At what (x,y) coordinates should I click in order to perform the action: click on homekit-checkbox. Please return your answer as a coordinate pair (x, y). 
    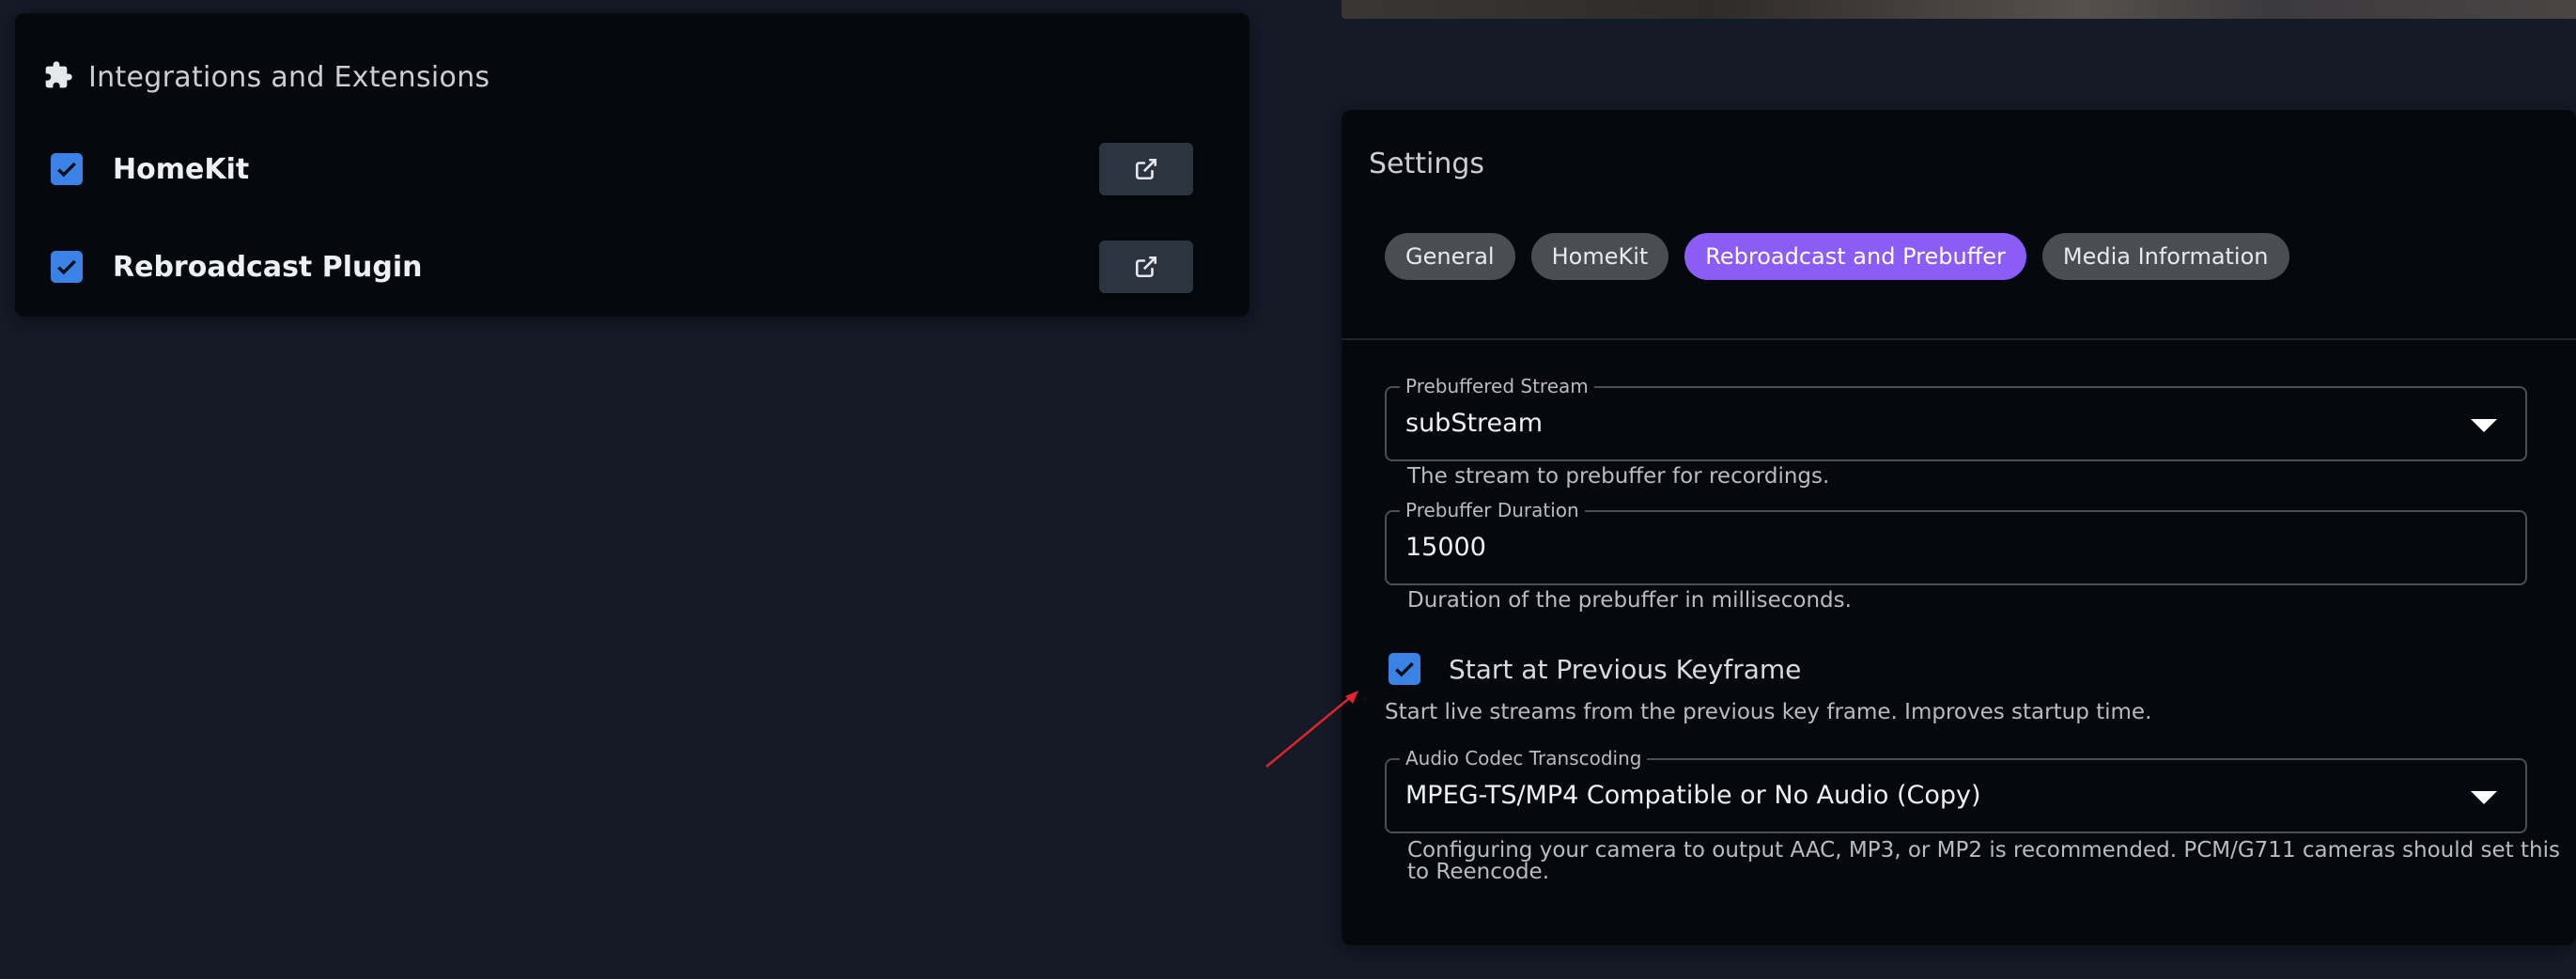
    Looking at the image, I should click on (67, 169).